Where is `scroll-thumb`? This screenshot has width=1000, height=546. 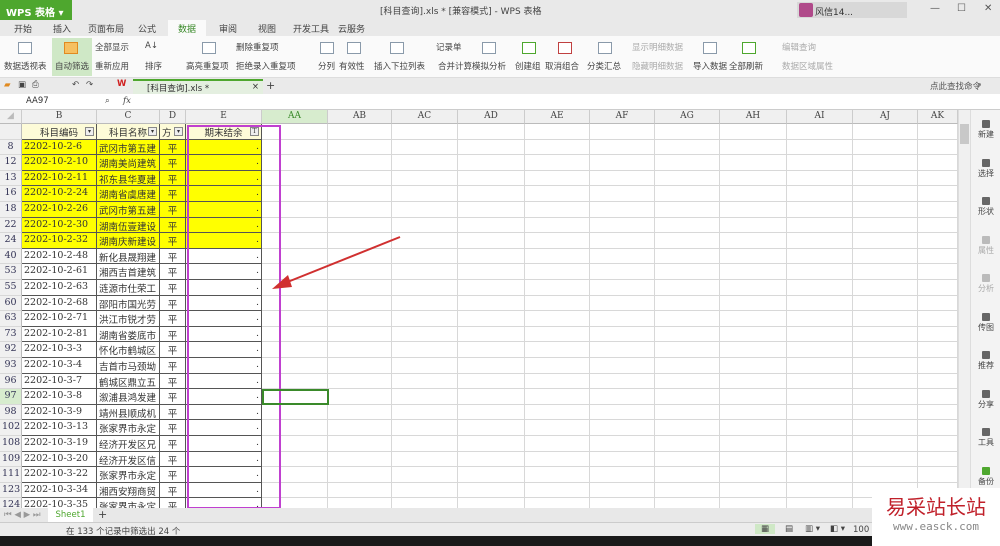 scroll-thumb is located at coordinates (964, 134).